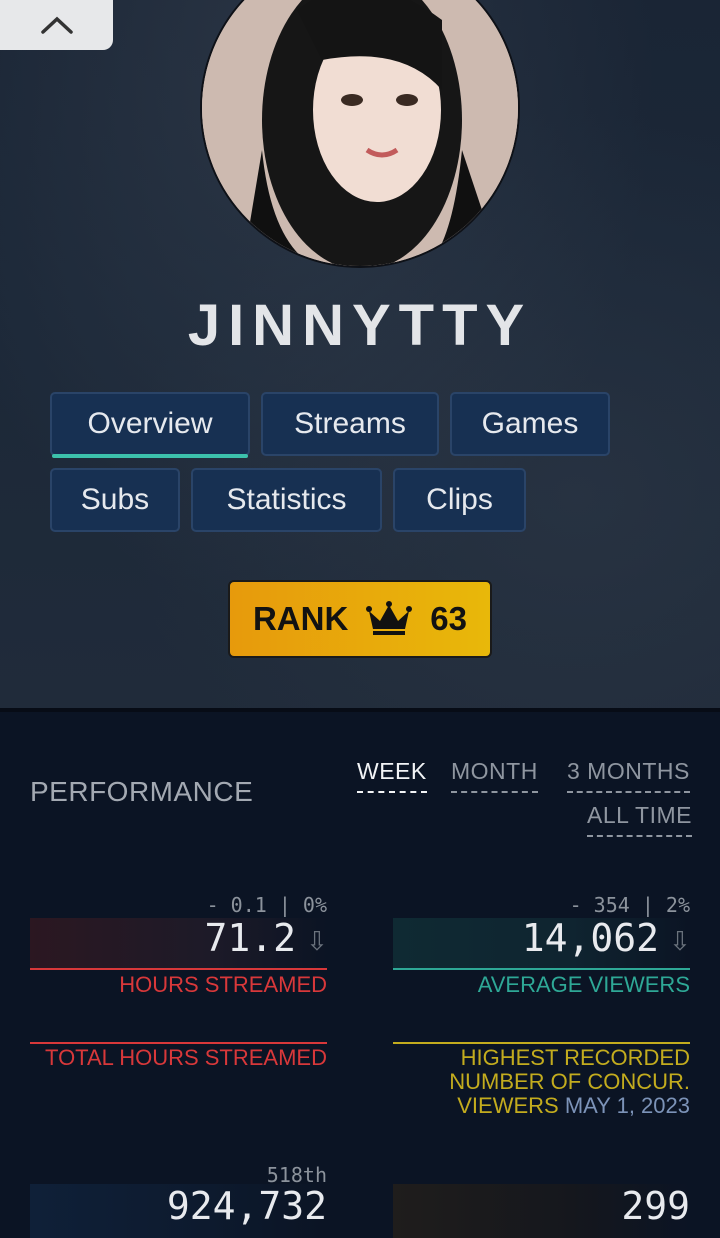 Image resolution: width=720 pixels, height=1238 pixels. Describe the element at coordinates (590, 938) in the screenshot. I see `average-viewers-value: 14,062` at that location.